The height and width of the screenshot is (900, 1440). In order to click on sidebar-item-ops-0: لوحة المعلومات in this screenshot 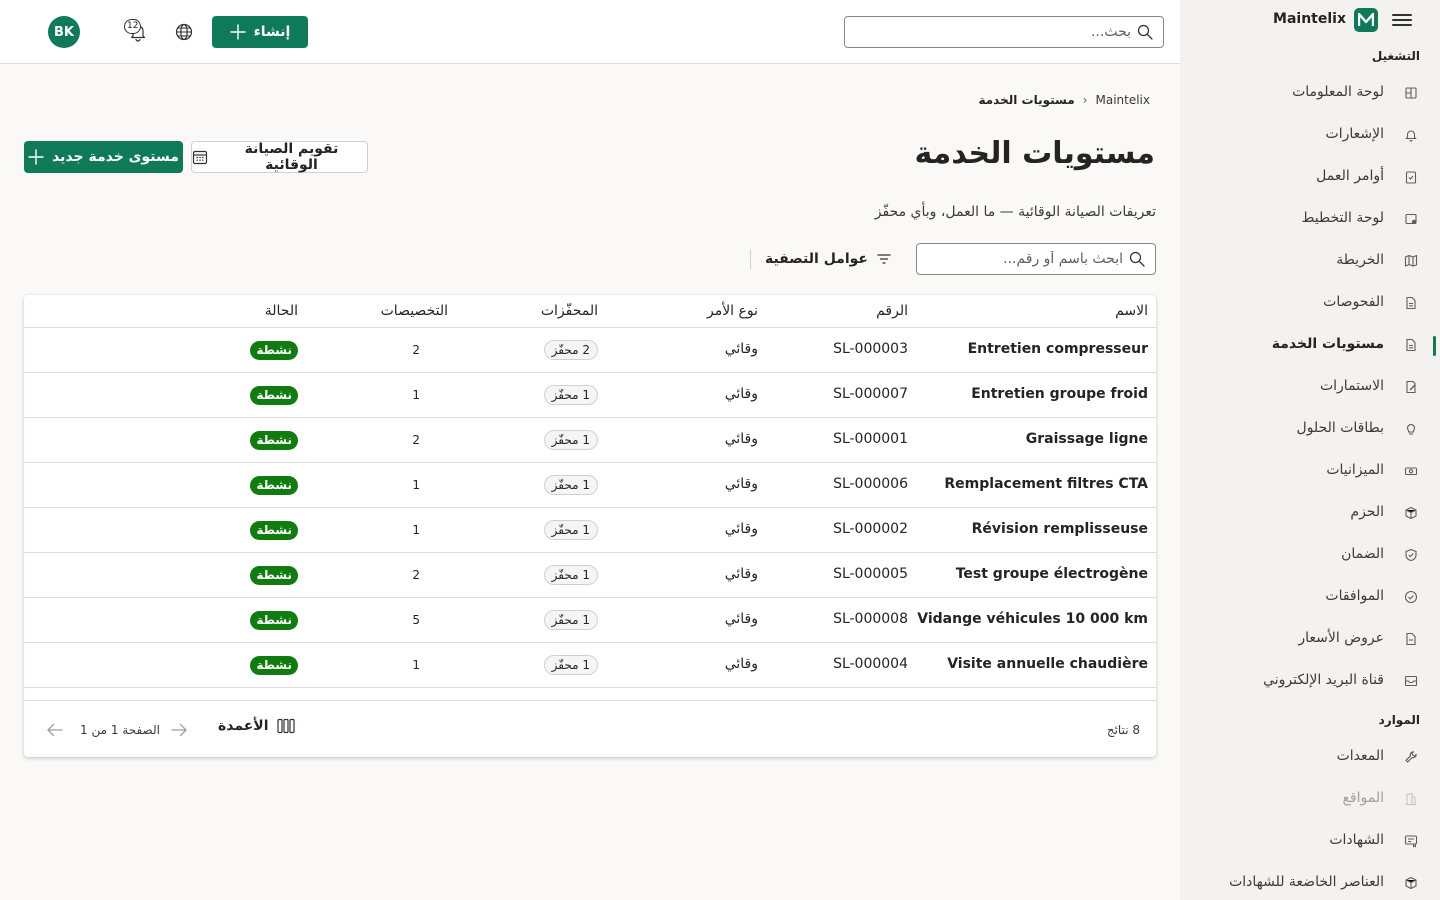, I will do `click(1310, 94)`.